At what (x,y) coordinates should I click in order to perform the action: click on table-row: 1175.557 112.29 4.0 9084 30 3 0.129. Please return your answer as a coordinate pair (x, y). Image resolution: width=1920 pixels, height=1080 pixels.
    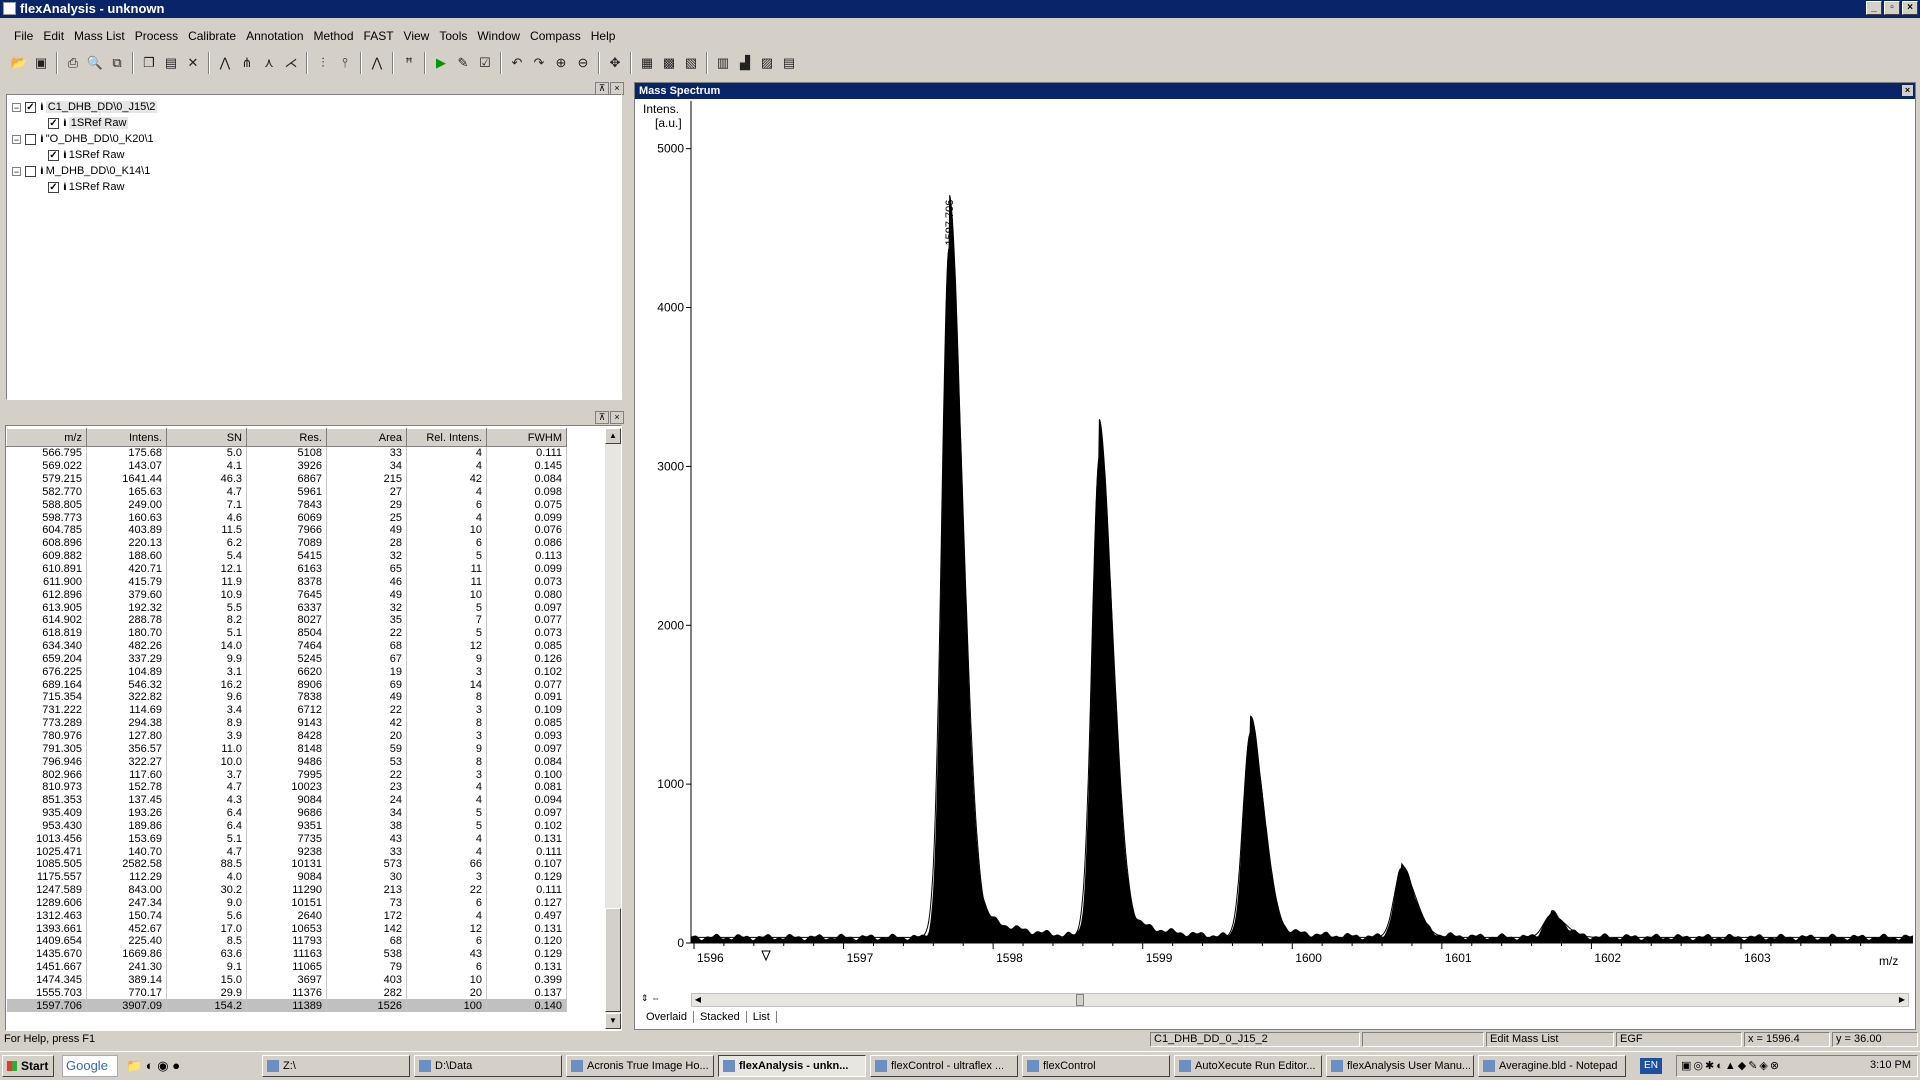
    Looking at the image, I should click on (286, 877).